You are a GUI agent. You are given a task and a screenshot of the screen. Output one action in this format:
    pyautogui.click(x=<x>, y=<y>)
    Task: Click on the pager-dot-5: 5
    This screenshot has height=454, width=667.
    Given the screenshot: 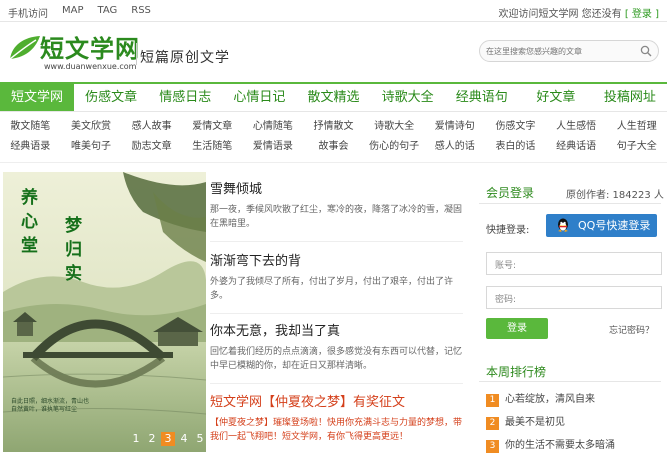 What is the action you would take?
    pyautogui.click(x=199, y=439)
    